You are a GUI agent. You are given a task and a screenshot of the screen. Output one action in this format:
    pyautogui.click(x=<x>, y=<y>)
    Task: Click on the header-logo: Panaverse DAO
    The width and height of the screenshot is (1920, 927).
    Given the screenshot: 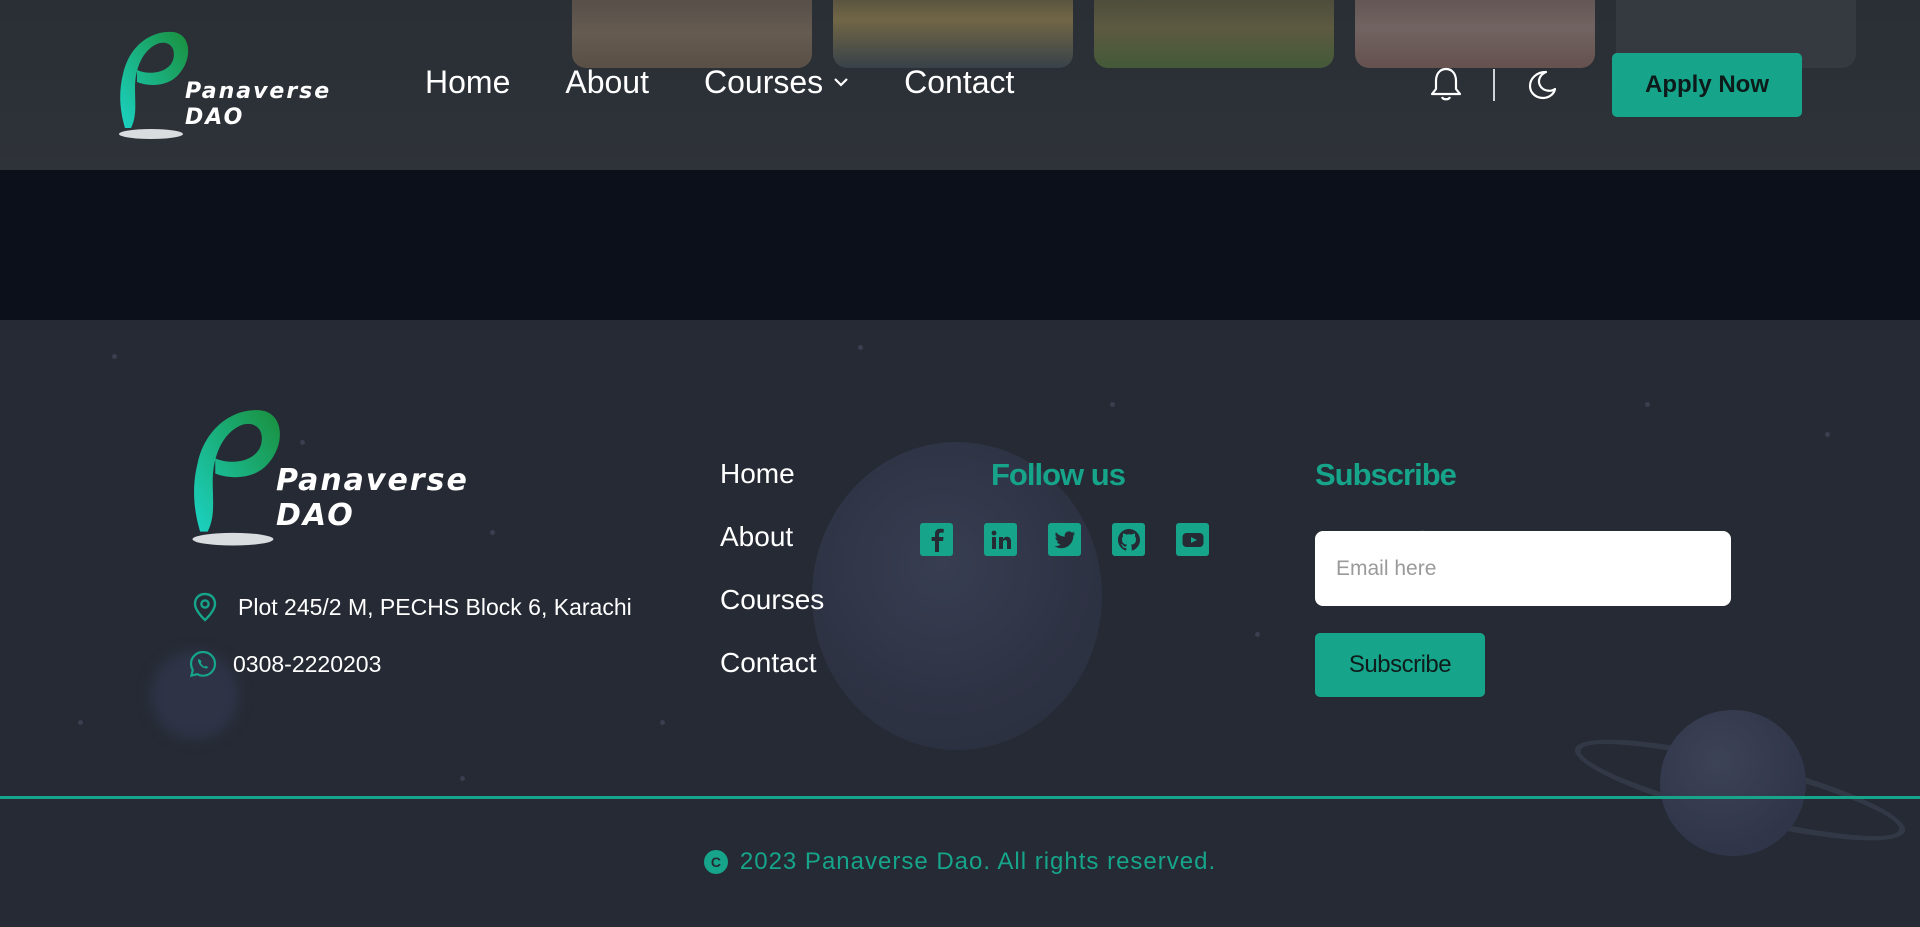 What is the action you would take?
    pyautogui.click(x=224, y=84)
    